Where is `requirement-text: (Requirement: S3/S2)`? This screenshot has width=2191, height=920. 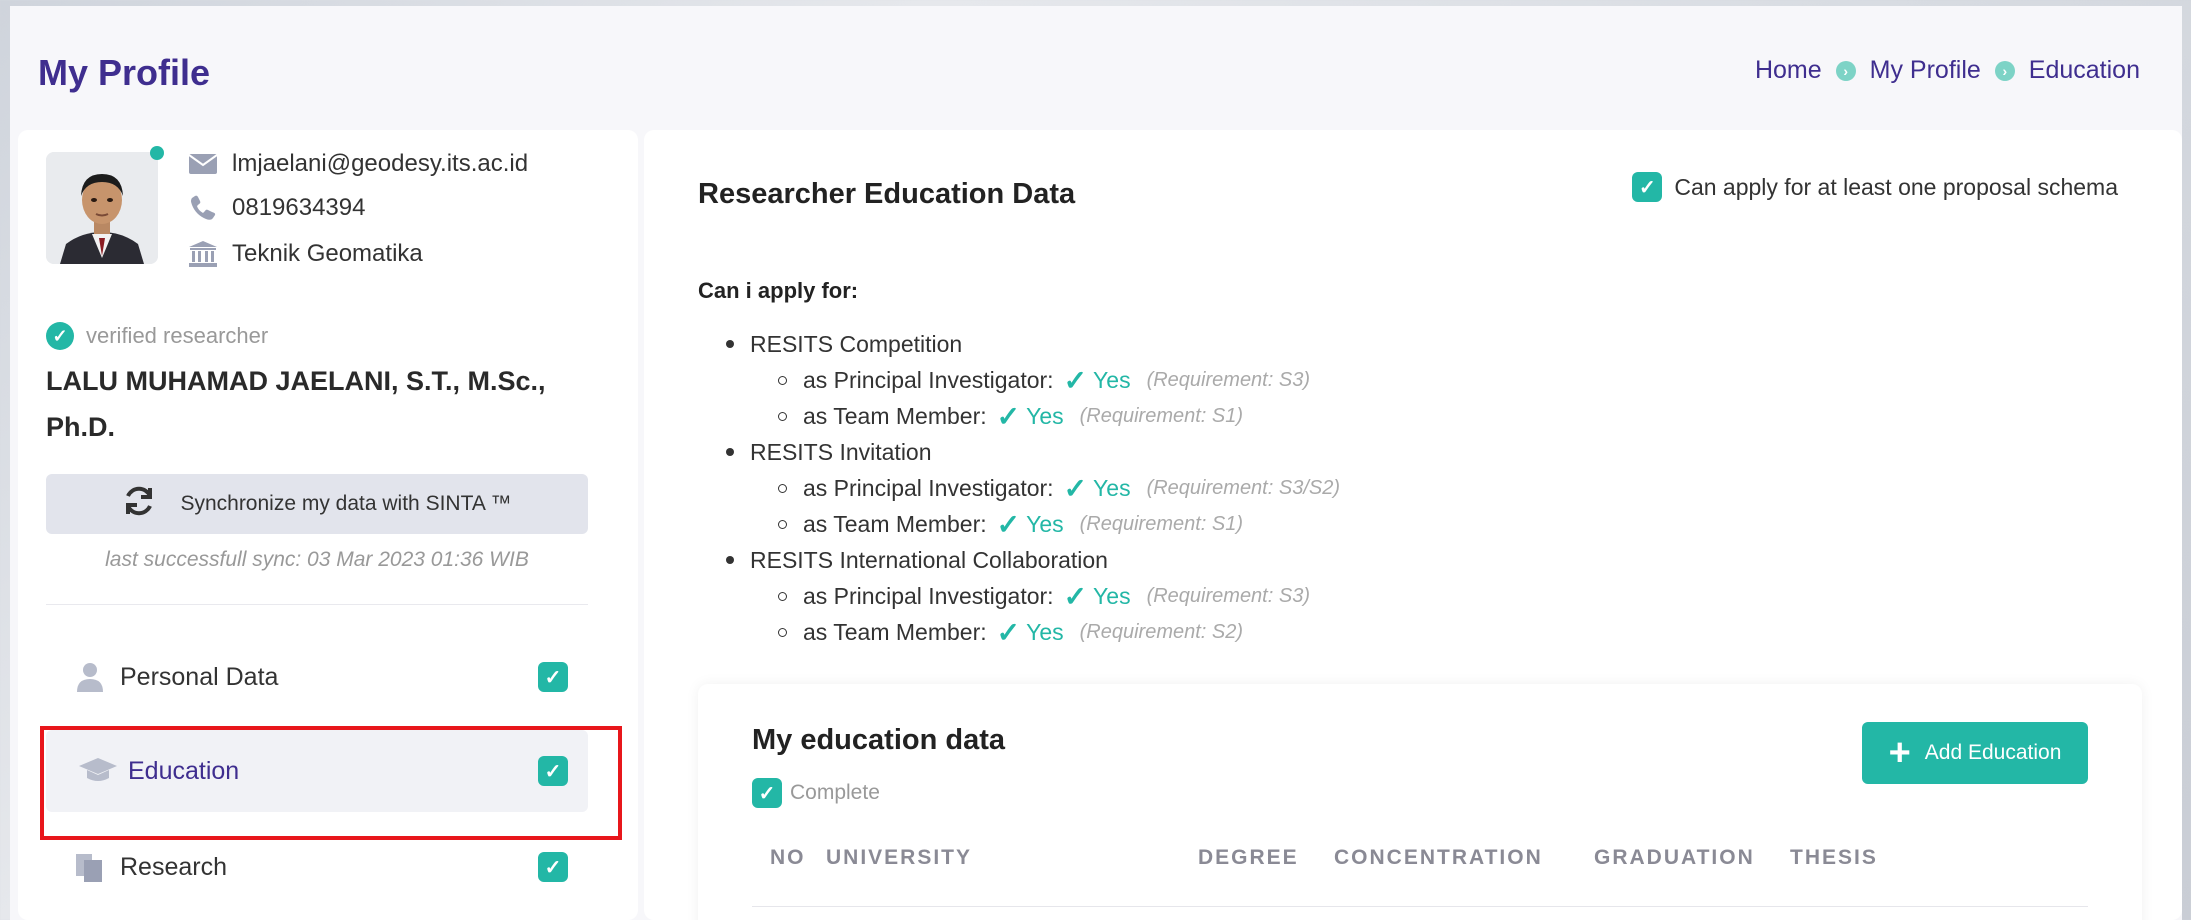 requirement-text: (Requirement: S3/S2) is located at coordinates (1243, 487).